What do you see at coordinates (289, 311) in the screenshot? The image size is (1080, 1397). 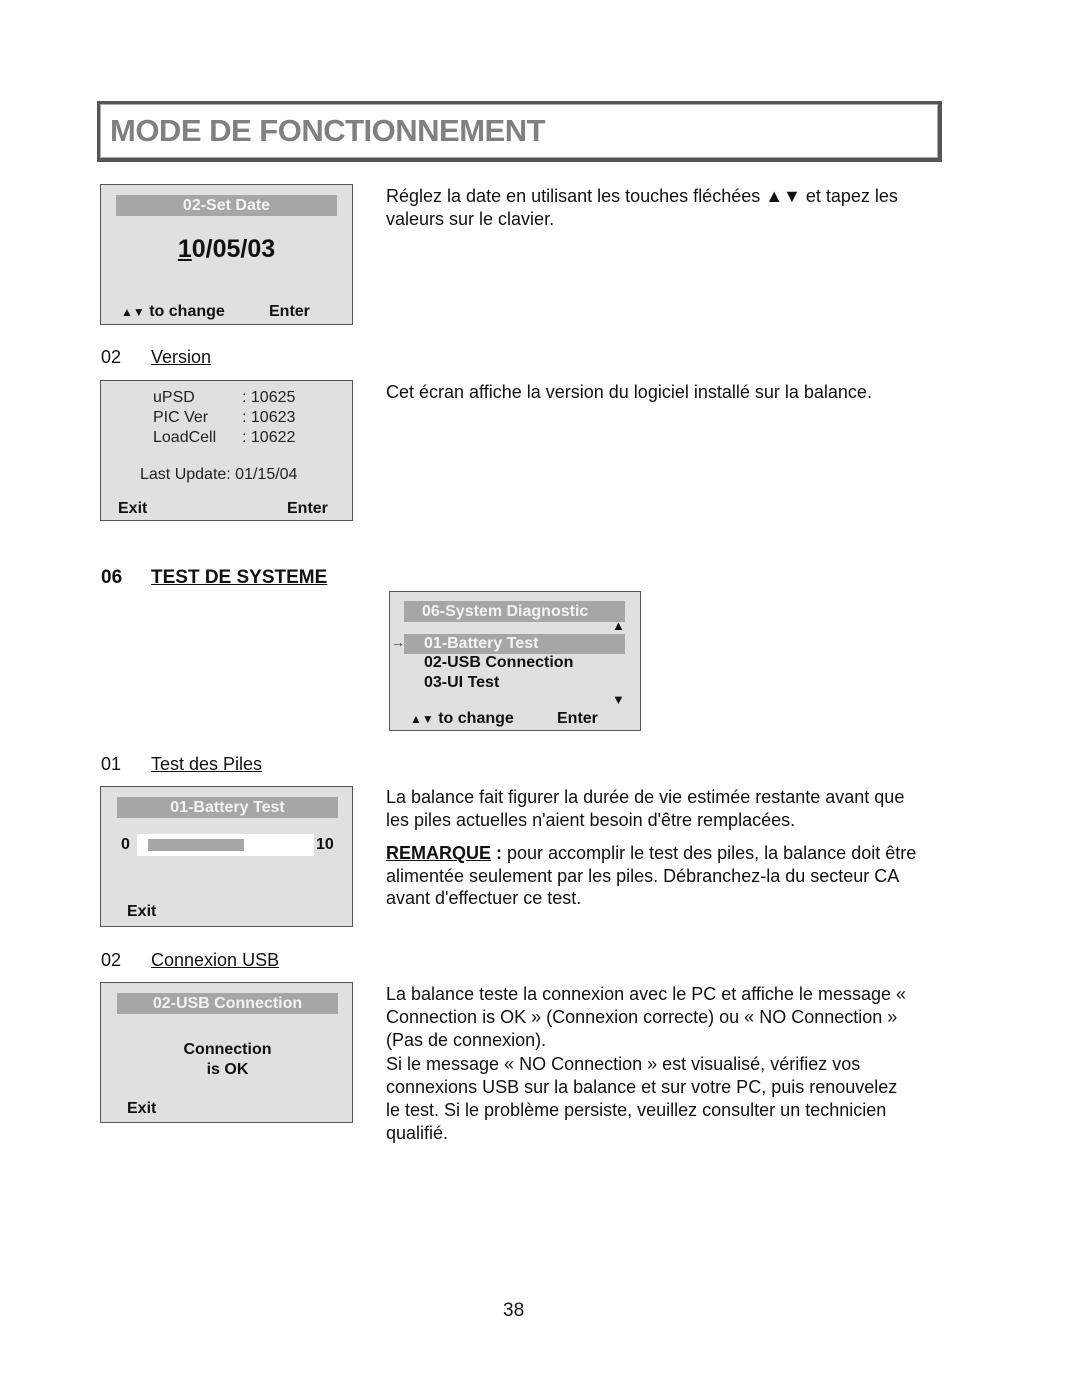 I see `set-date-enter: Enter` at bounding box center [289, 311].